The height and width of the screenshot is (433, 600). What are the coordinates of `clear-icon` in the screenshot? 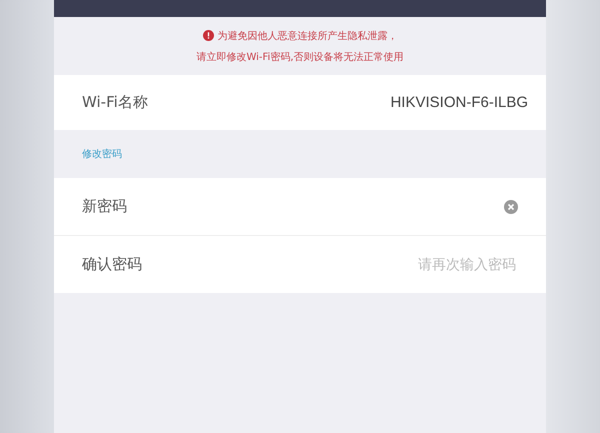 It's located at (511, 207).